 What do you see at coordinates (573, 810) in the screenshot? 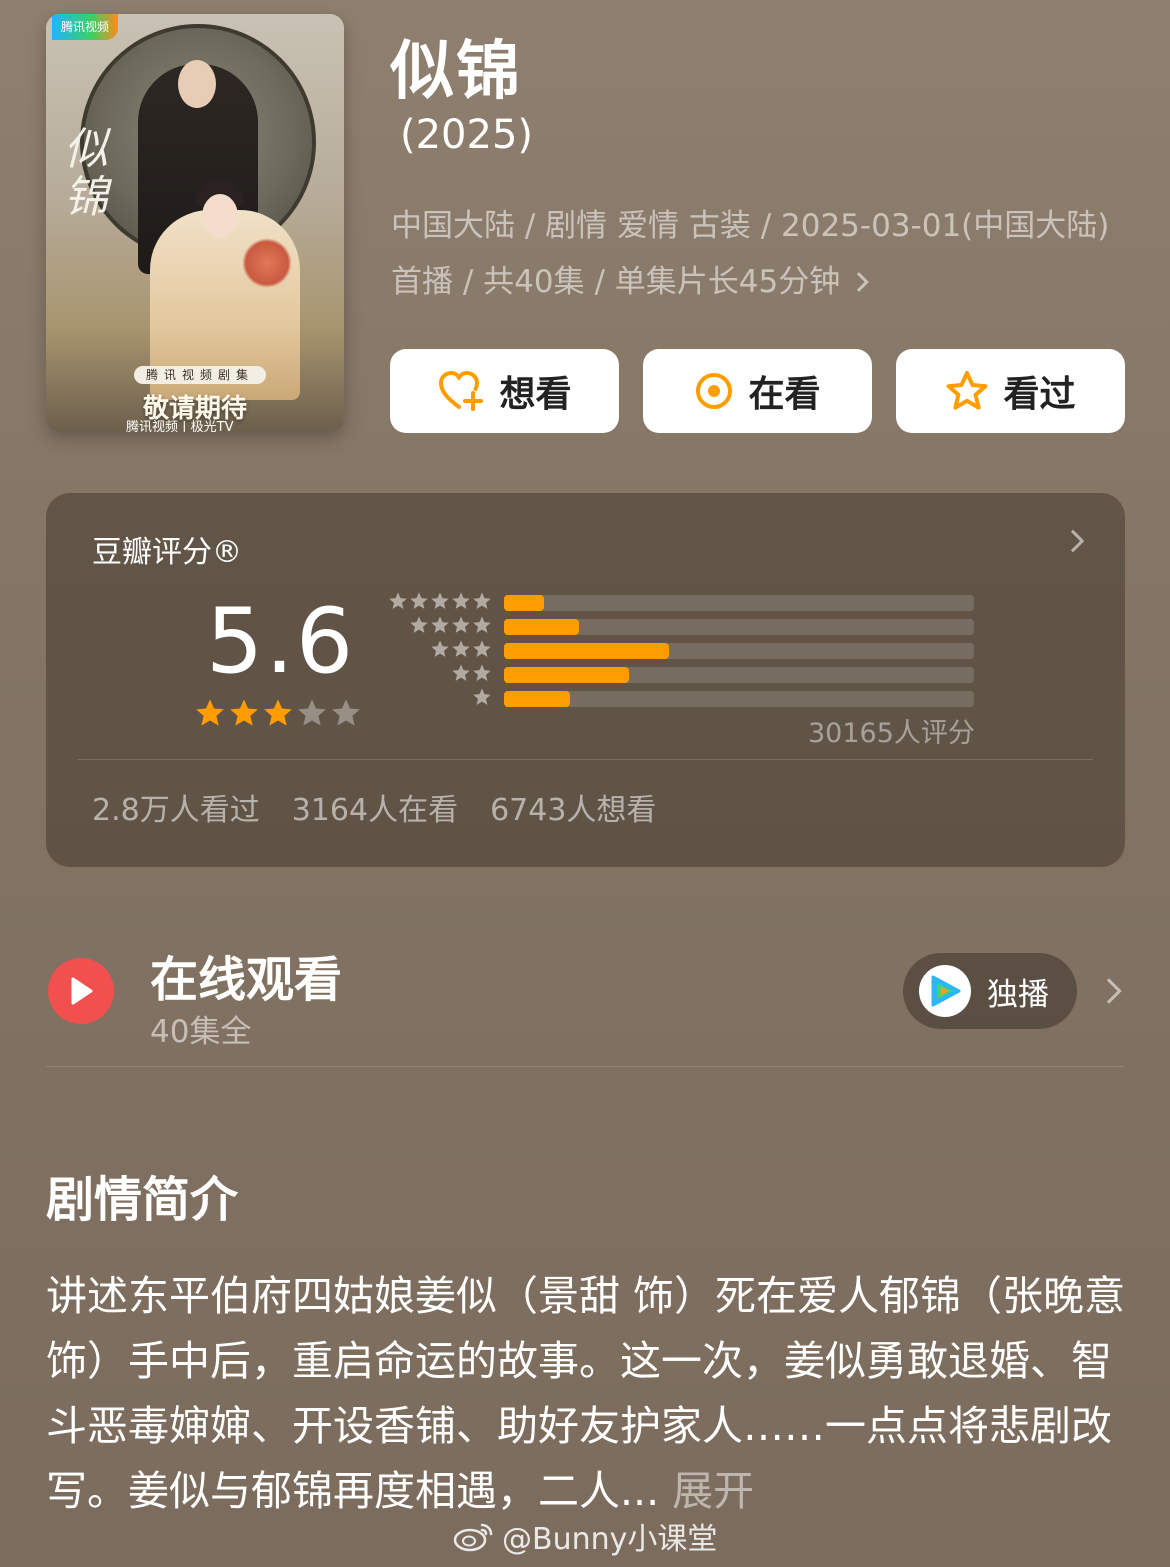
I see `stat-want: 6743人想看` at bounding box center [573, 810].